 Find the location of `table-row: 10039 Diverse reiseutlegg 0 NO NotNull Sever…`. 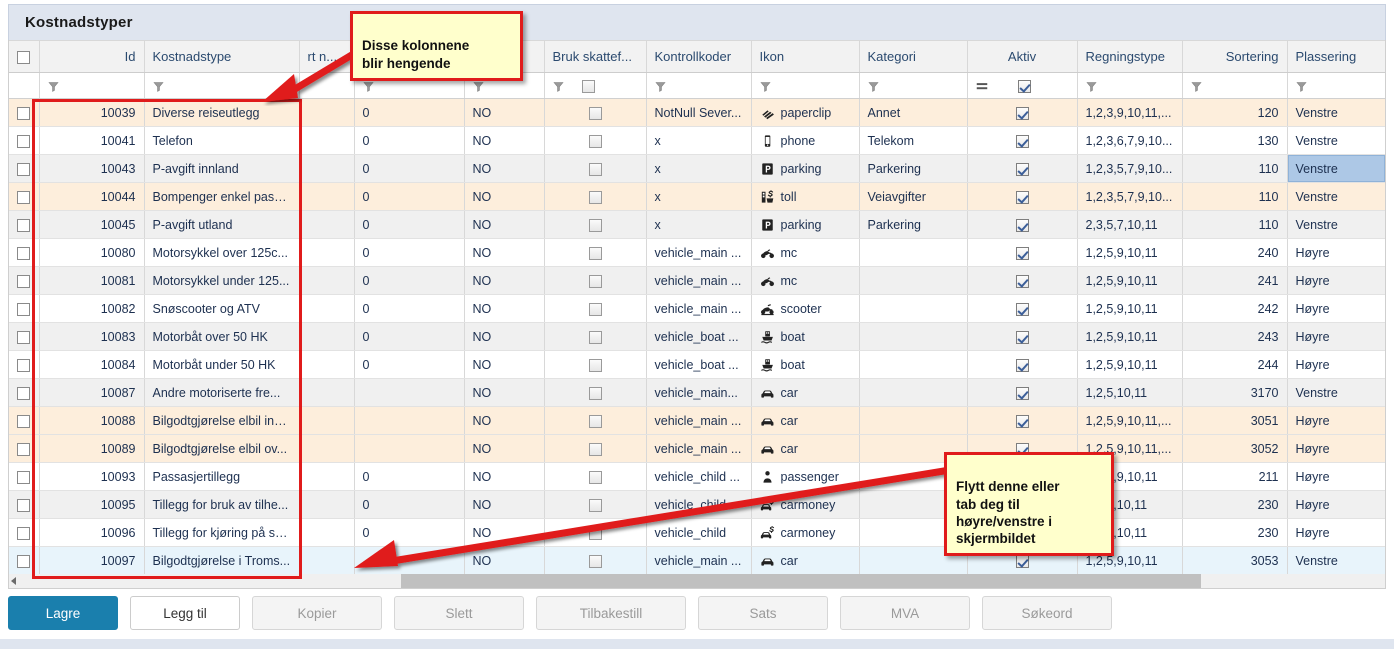

table-row: 10039 Diverse reiseutlegg 0 NO NotNull Sever… is located at coordinates (697, 112).